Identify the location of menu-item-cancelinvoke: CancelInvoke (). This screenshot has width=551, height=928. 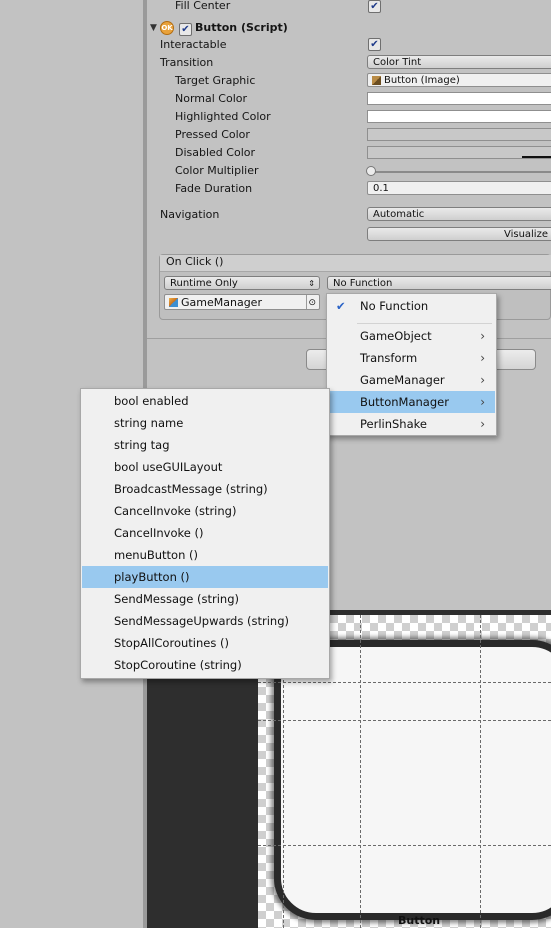
(205, 533).